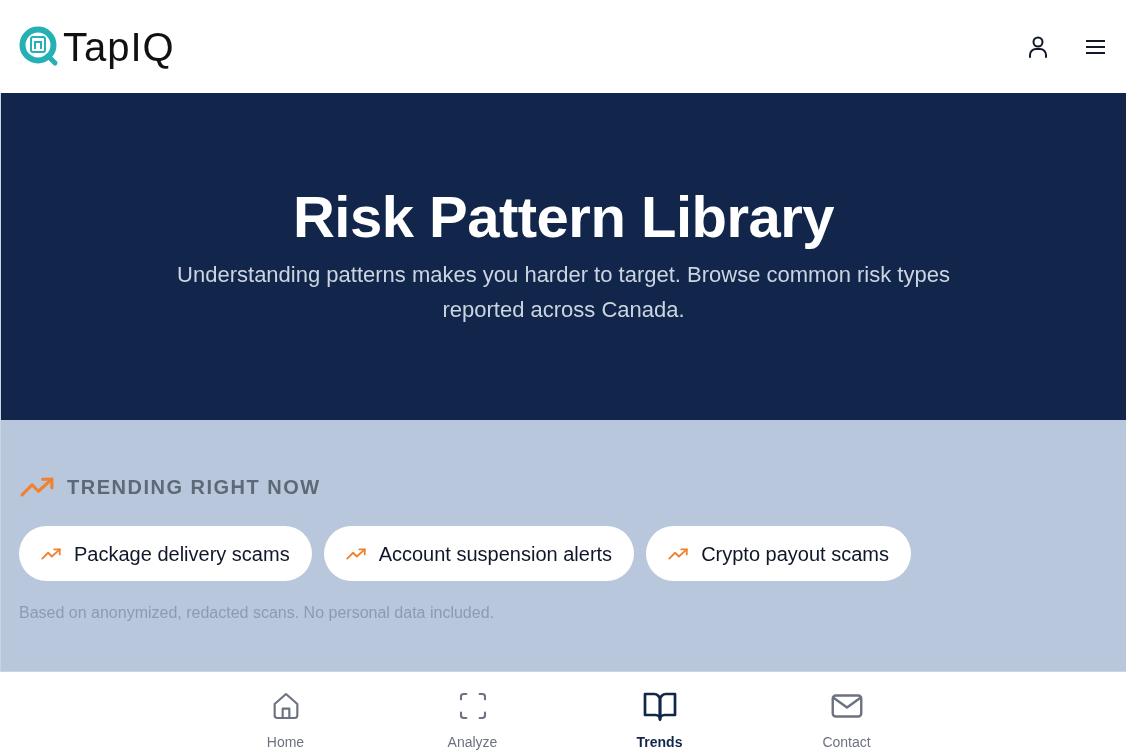  What do you see at coordinates (563, 217) in the screenshot?
I see `page-title: Risk Pattern Library` at bounding box center [563, 217].